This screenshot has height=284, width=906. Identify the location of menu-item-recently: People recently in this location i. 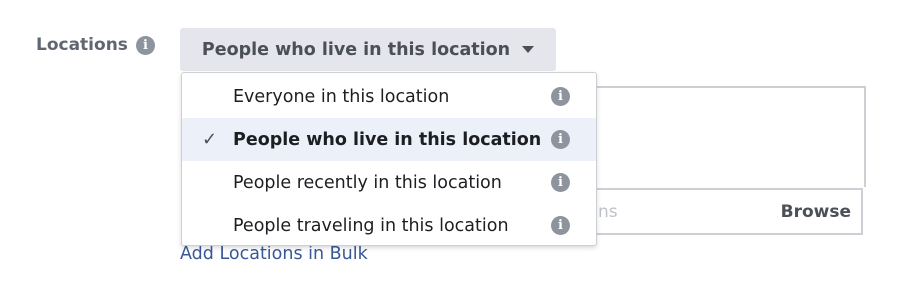
(389, 182).